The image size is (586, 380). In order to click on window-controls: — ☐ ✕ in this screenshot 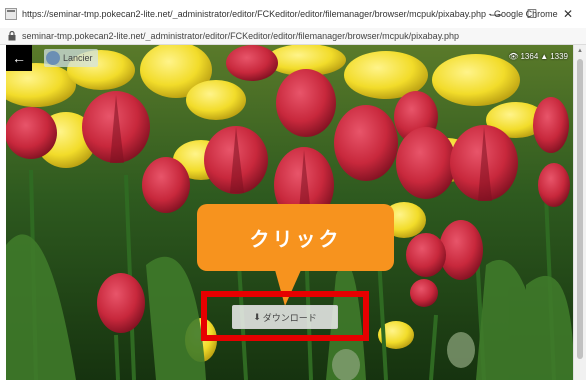, I will do `click(532, 14)`.